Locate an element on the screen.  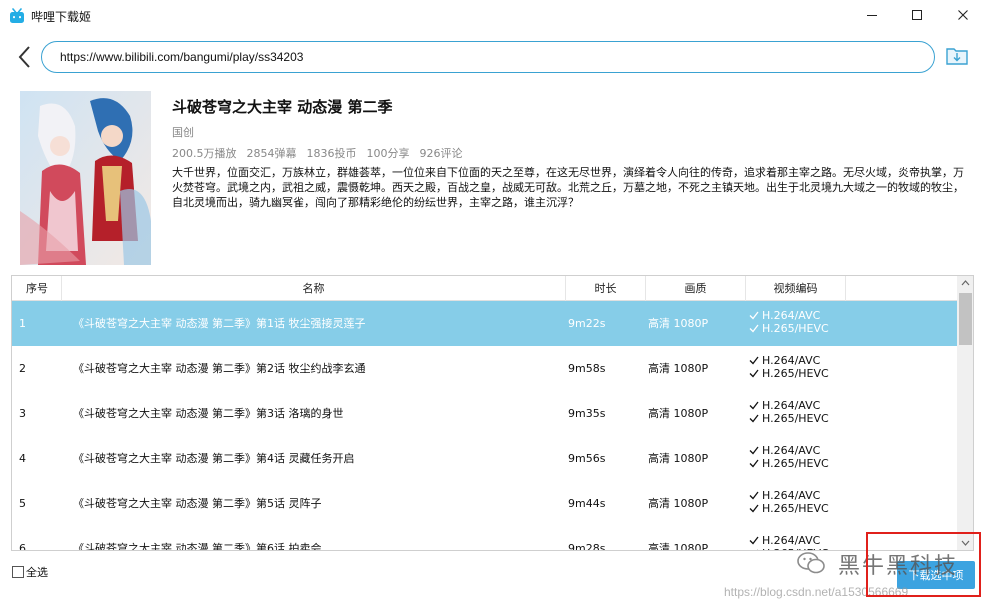
bilibili-tv-icon is located at coordinates (17, 15).